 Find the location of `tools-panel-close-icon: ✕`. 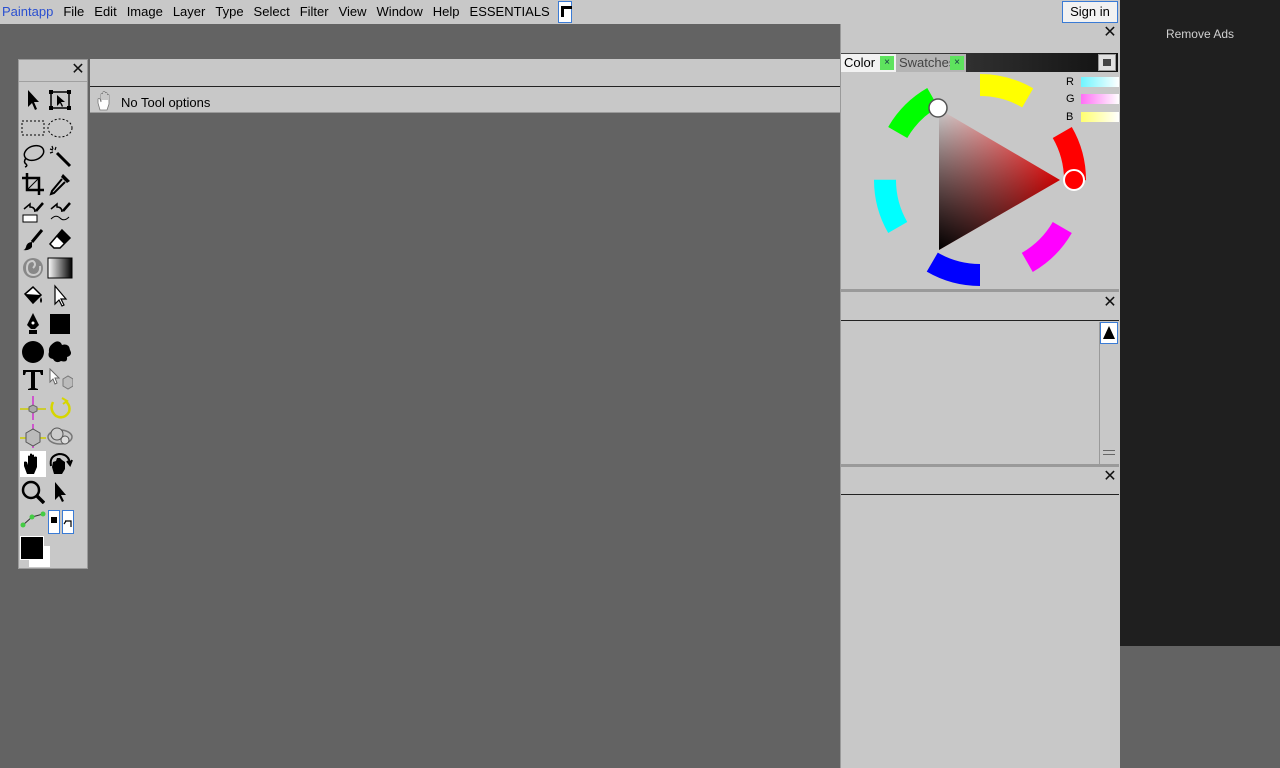

tools-panel-close-icon: ✕ is located at coordinates (78, 70).